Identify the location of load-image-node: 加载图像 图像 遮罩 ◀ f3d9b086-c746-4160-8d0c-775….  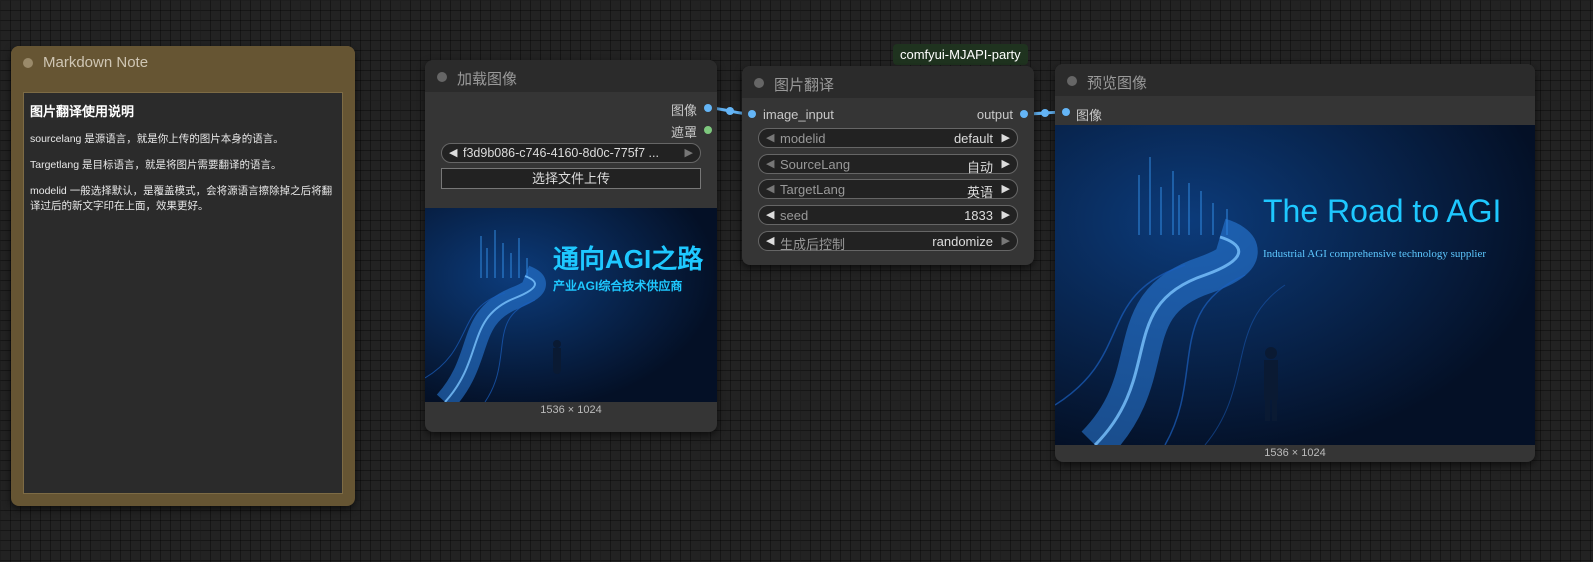
(571, 246).